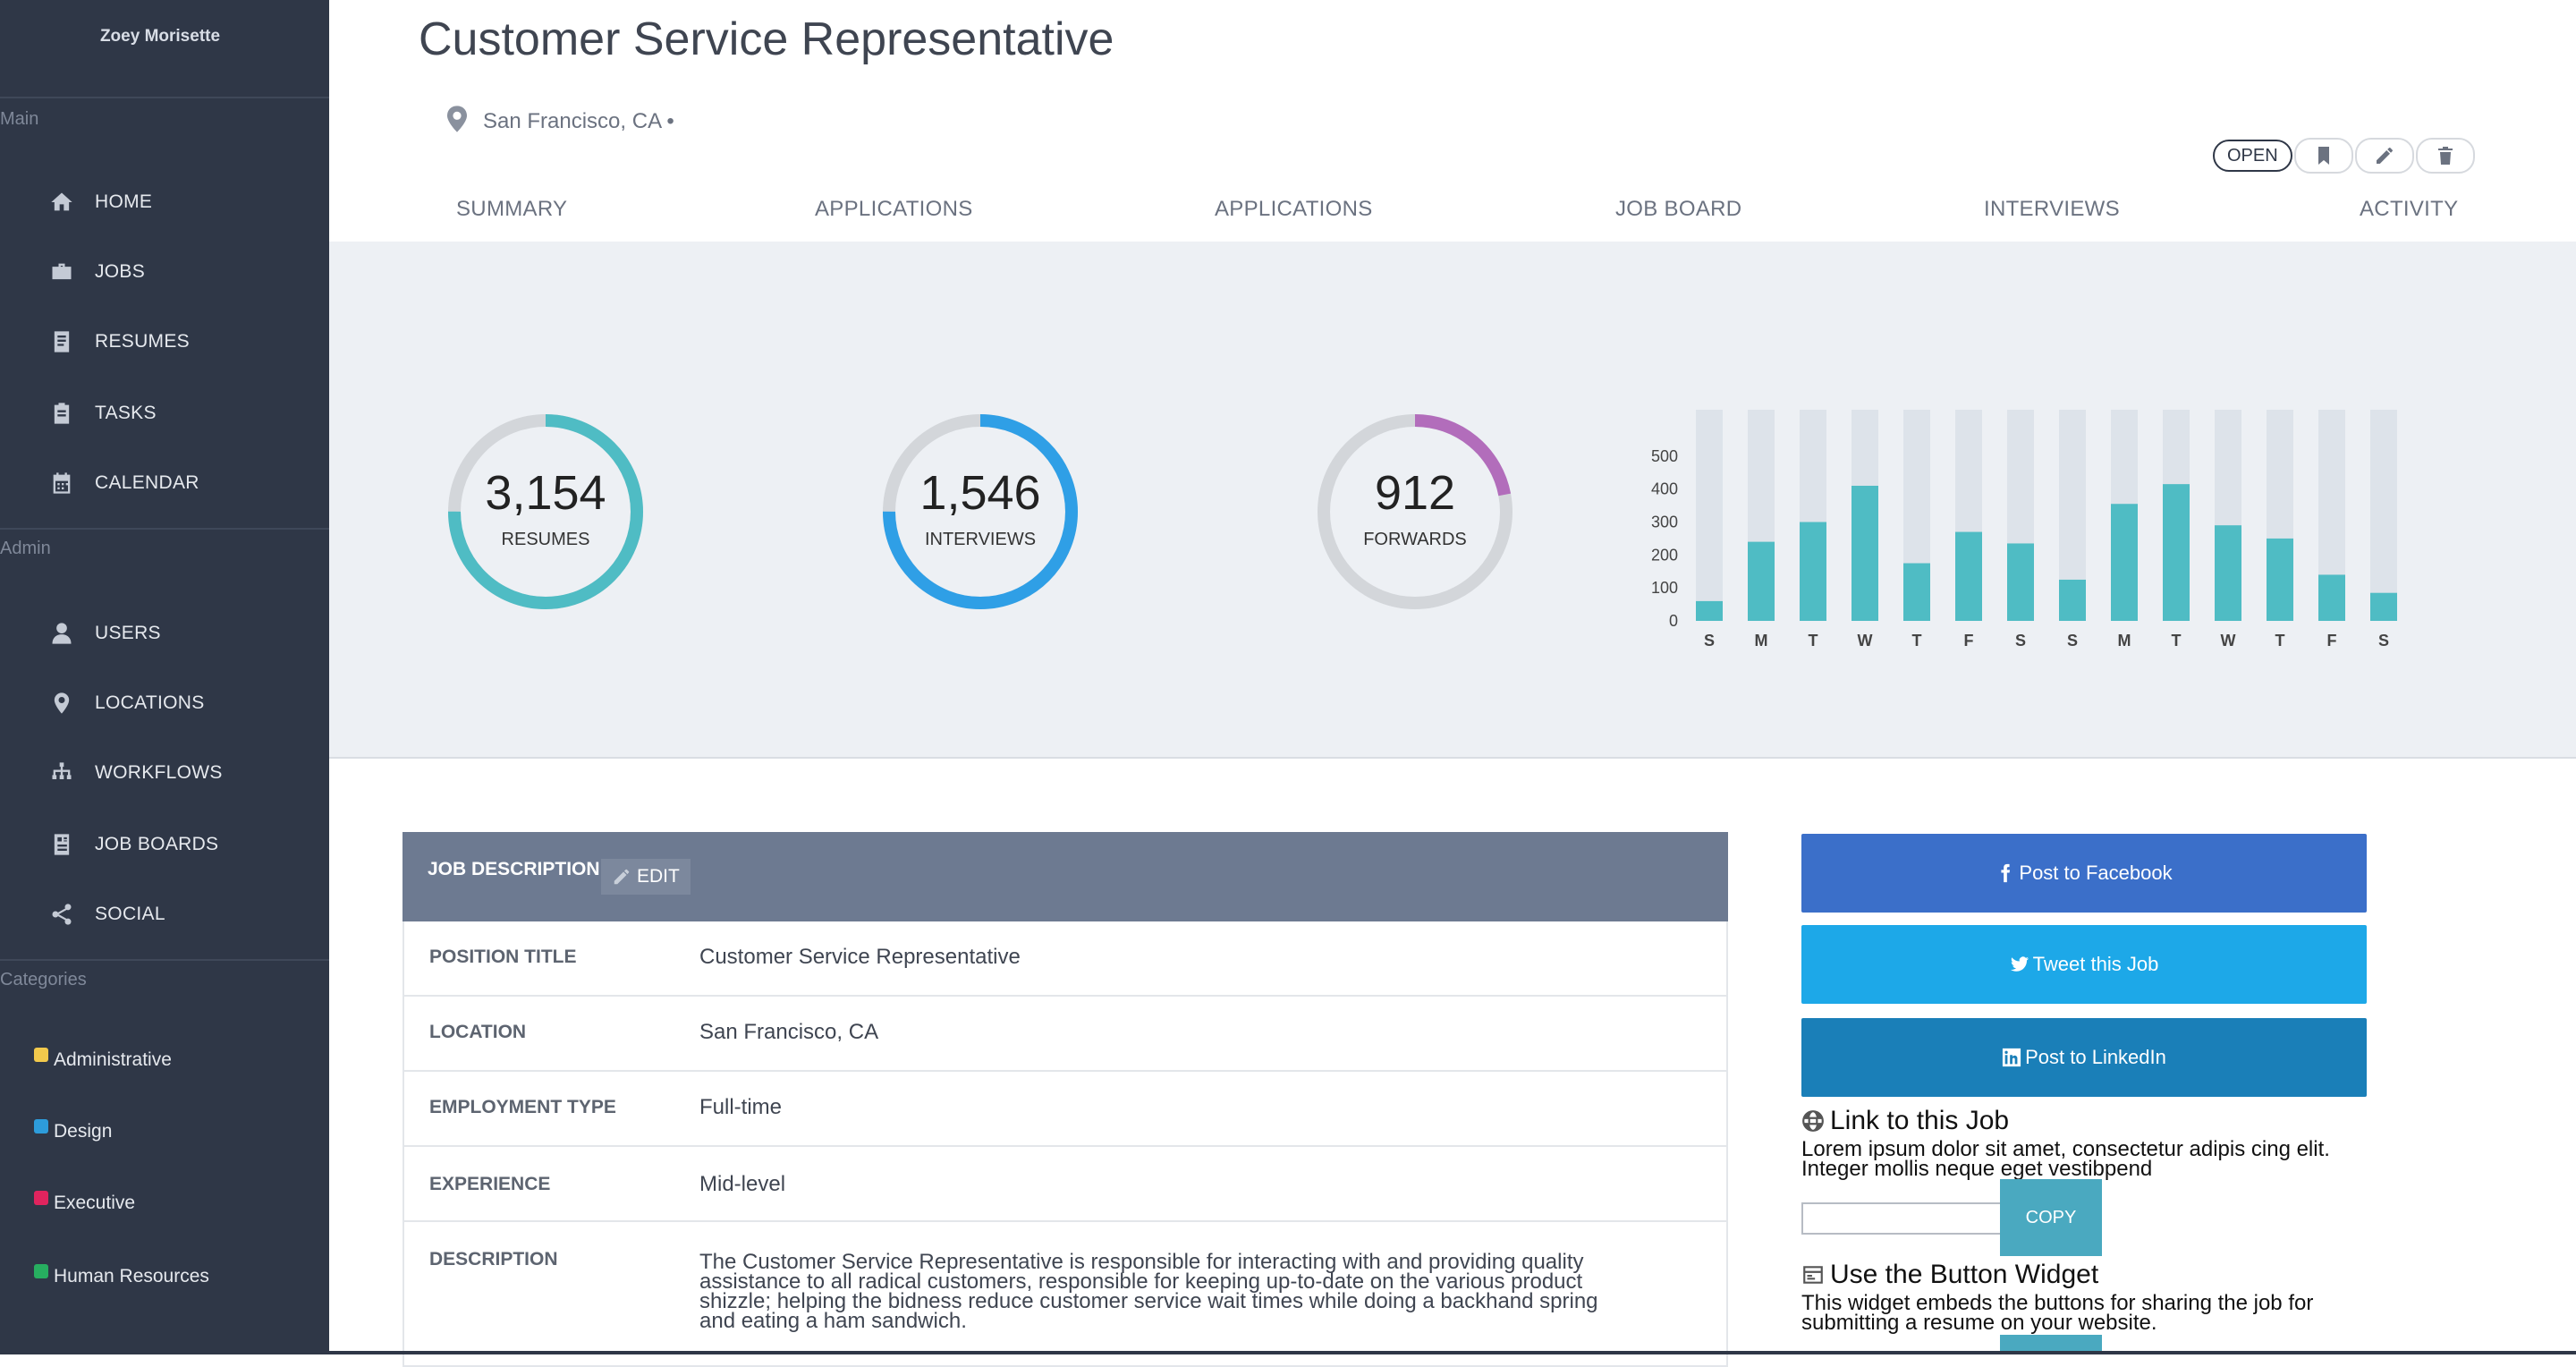 The image size is (2576, 1367). I want to click on y-tick-label: 100, so click(1664, 588).